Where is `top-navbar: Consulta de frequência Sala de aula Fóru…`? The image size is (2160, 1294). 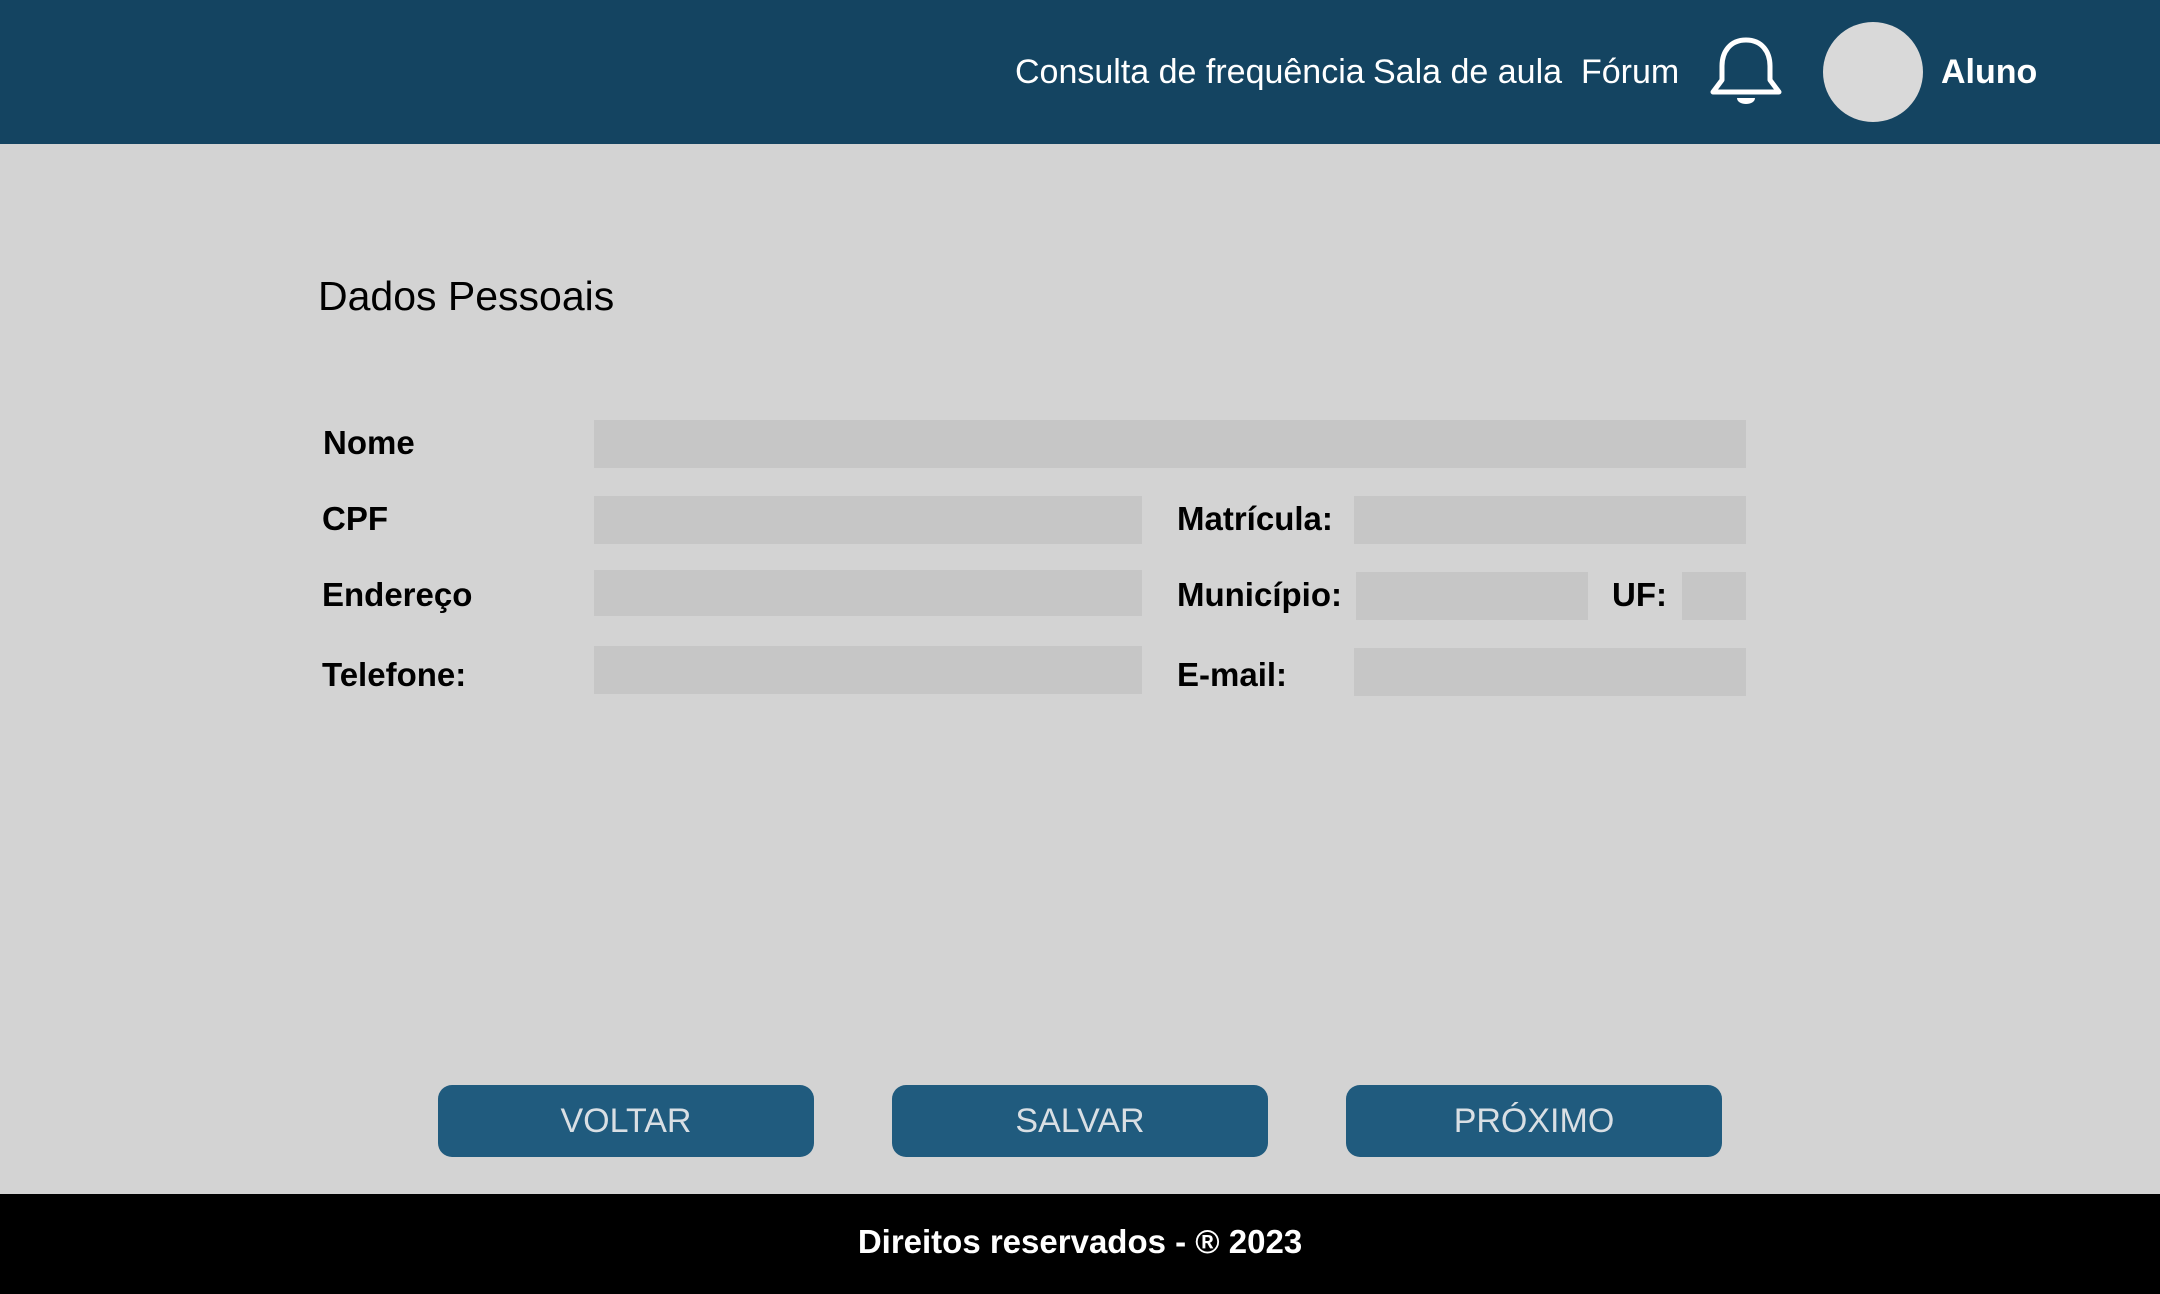
top-navbar: Consulta de frequência Sala de aula Fóru… is located at coordinates (1080, 72).